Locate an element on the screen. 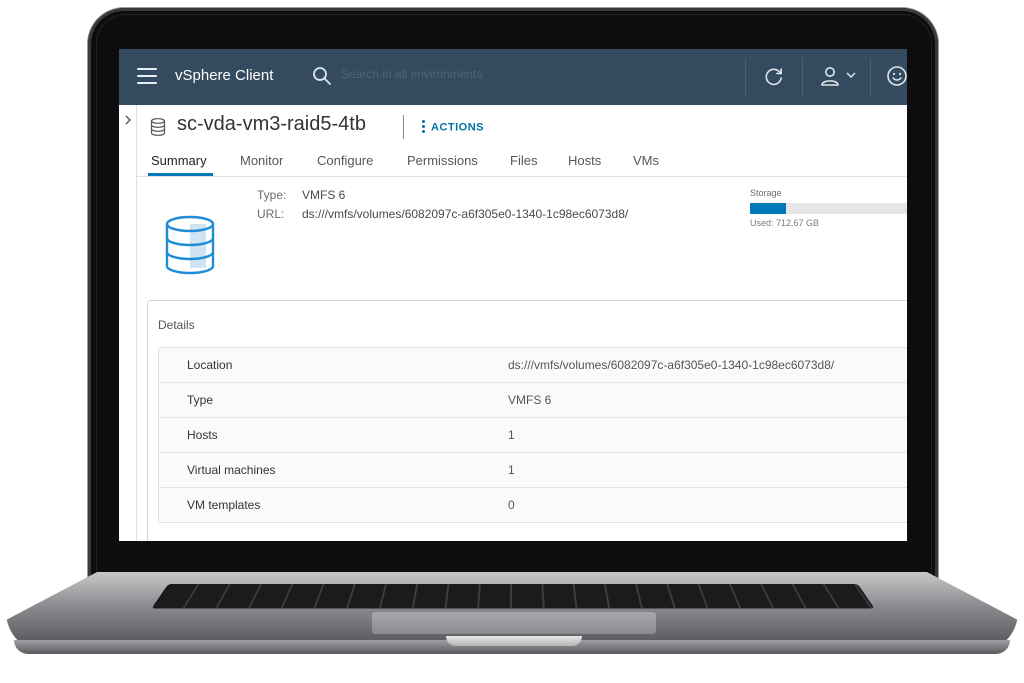 The width and height of the screenshot is (1024, 683). search-icon is located at coordinates (322, 76).